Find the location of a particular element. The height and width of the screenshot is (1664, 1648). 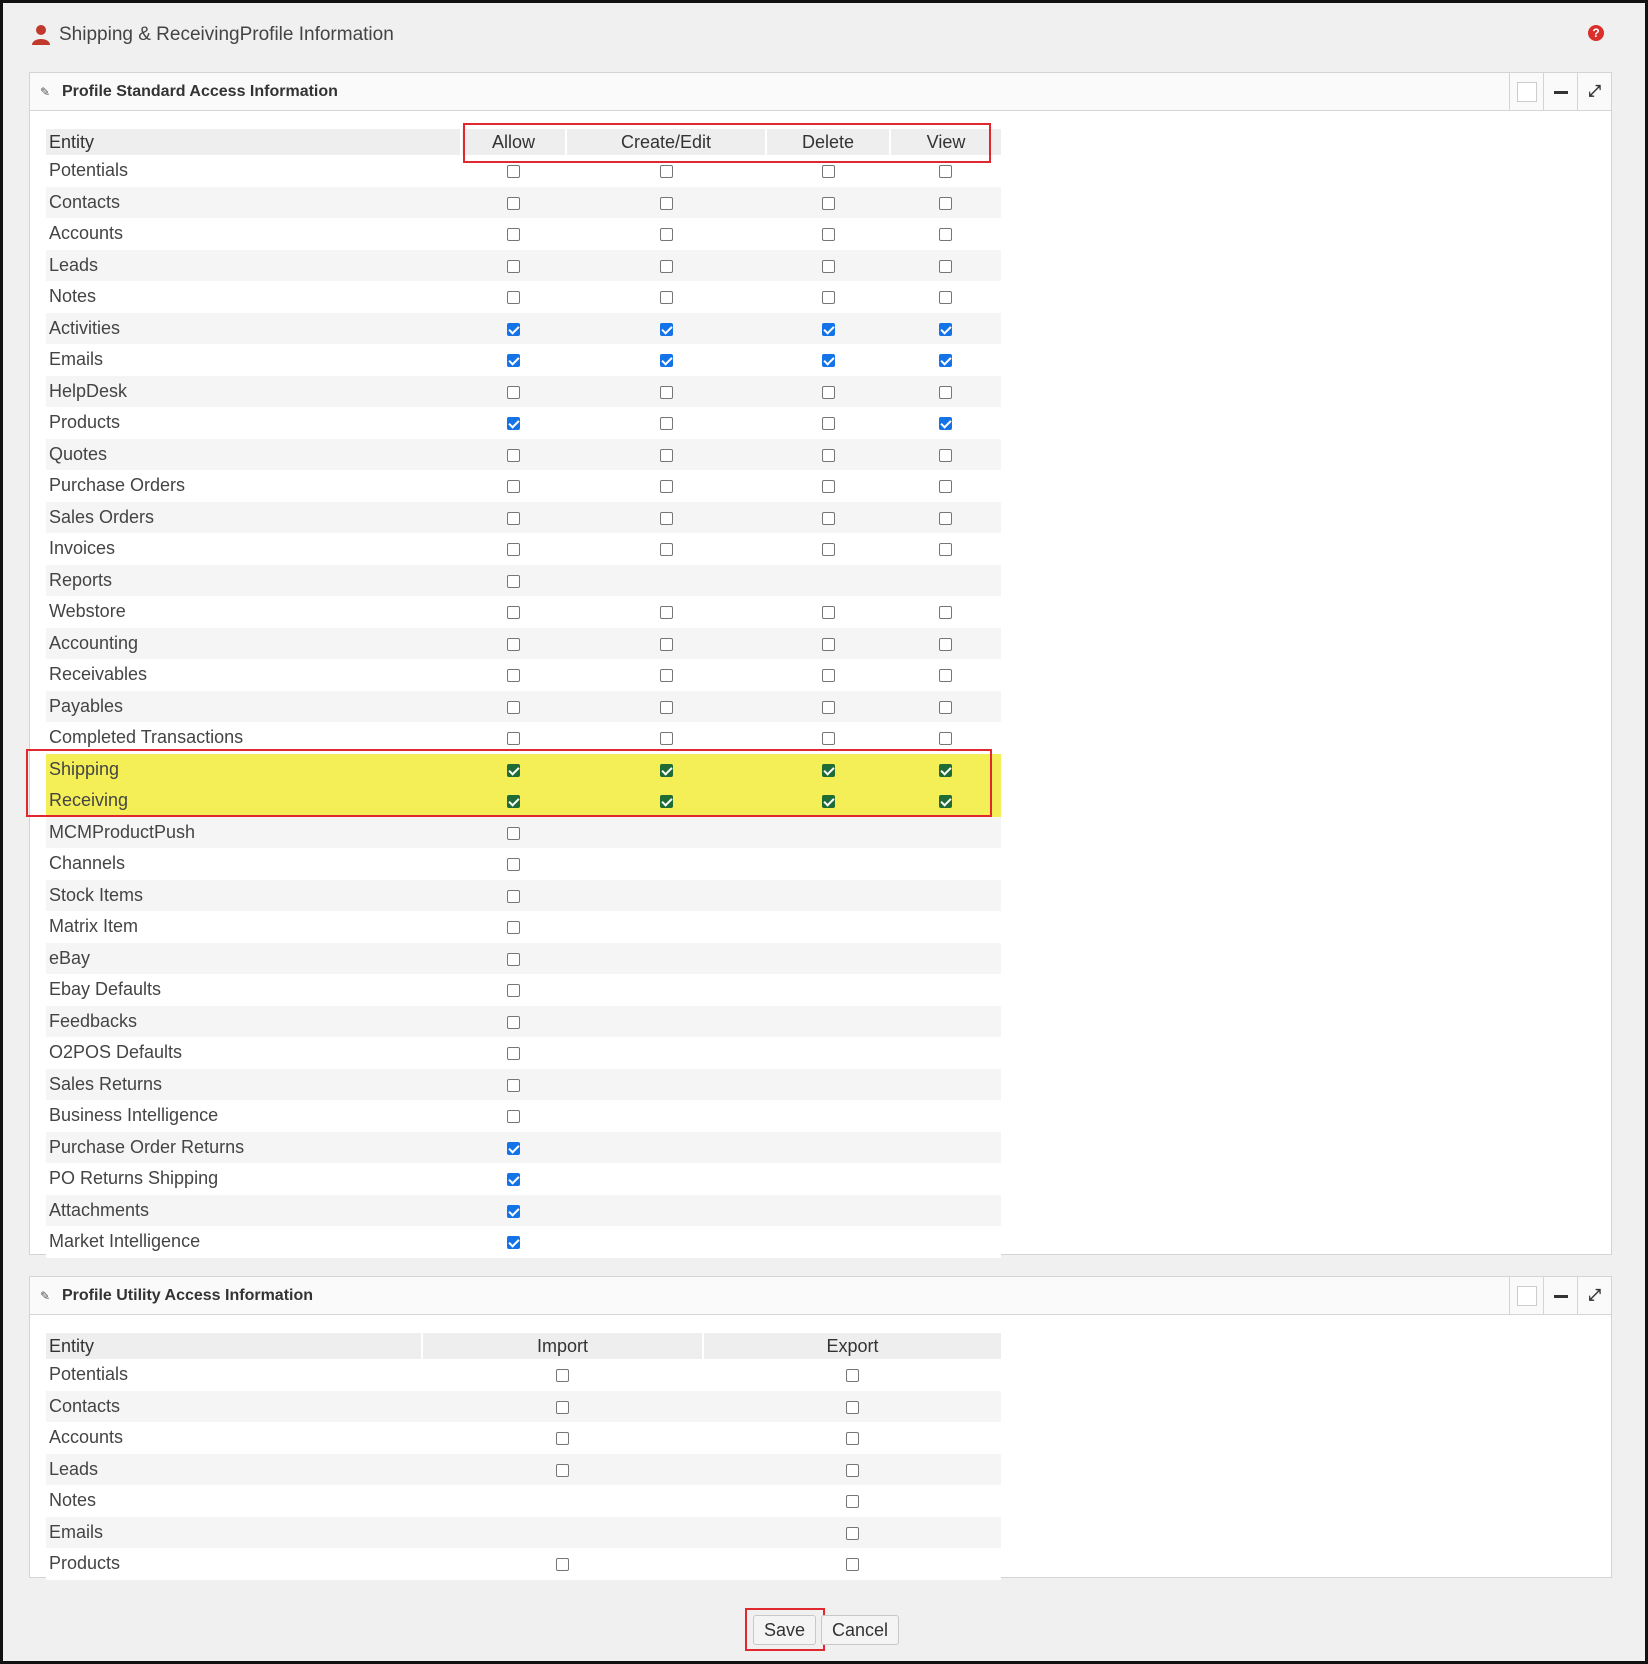

help-icon: ? is located at coordinates (1596, 33).